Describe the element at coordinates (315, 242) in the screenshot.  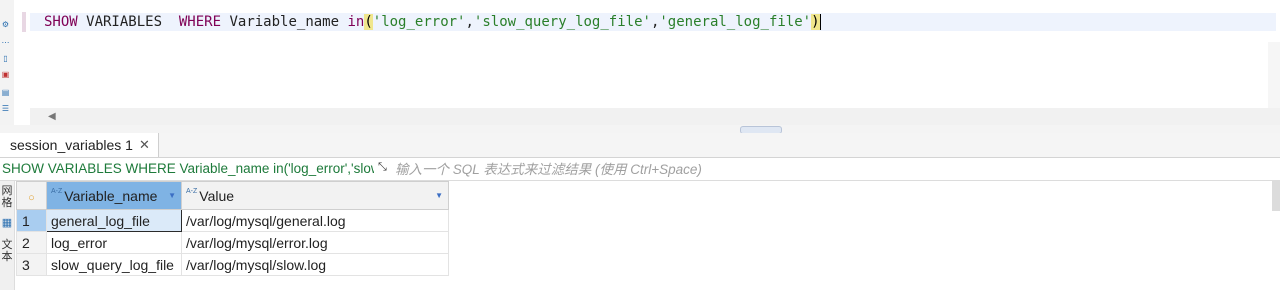
I see `cell-value: /var/log/mysql/error.log` at that location.